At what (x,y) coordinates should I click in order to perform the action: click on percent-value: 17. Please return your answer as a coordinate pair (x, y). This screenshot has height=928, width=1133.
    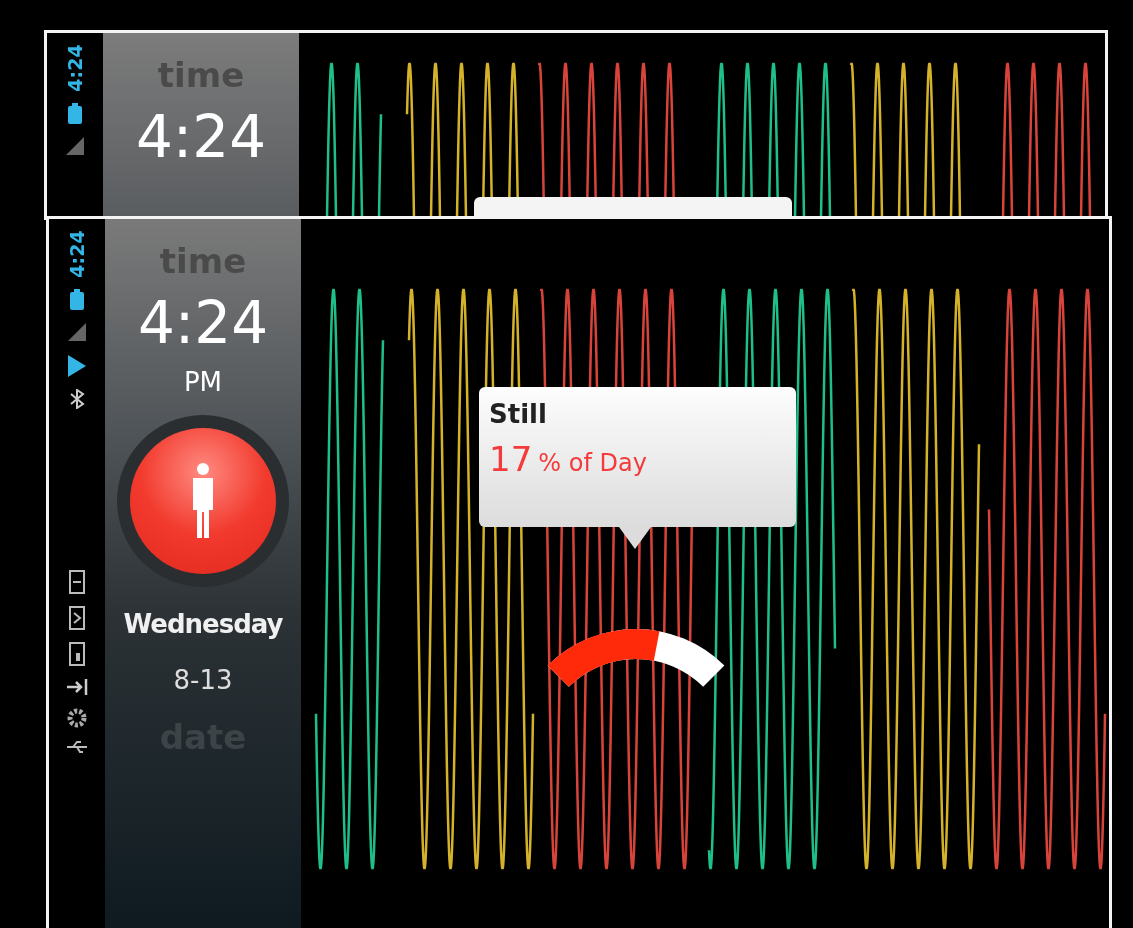
    Looking at the image, I should click on (511, 459).